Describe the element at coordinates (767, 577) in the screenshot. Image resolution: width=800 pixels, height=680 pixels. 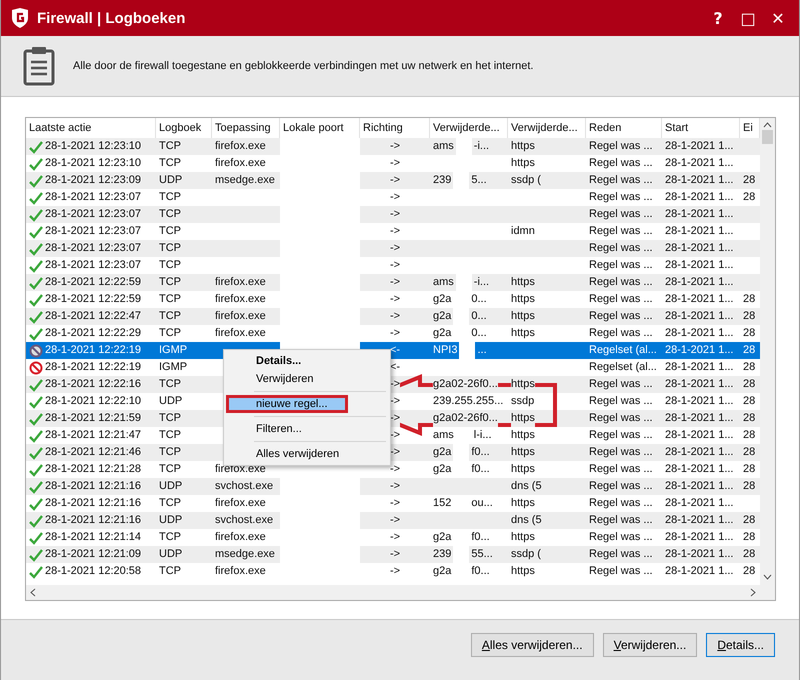
I see `scroll-down-icon` at that location.